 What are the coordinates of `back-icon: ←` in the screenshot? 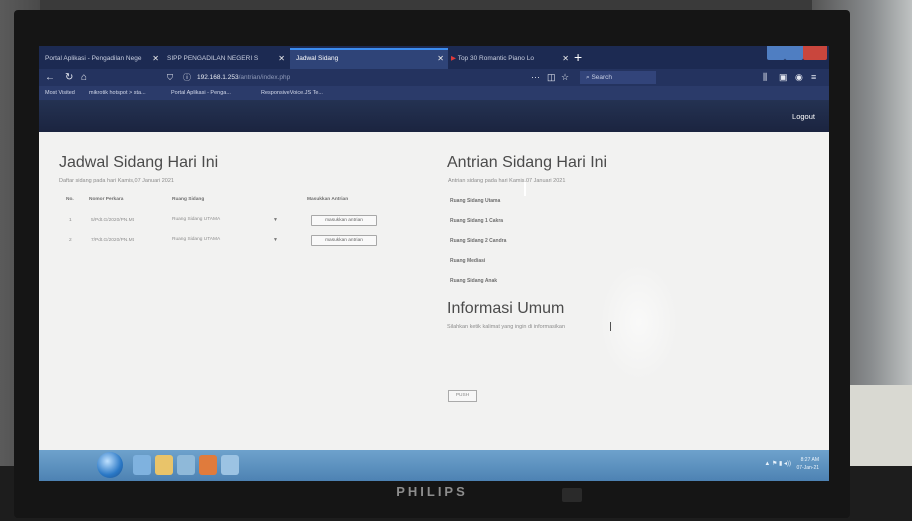 It's located at (50, 77).